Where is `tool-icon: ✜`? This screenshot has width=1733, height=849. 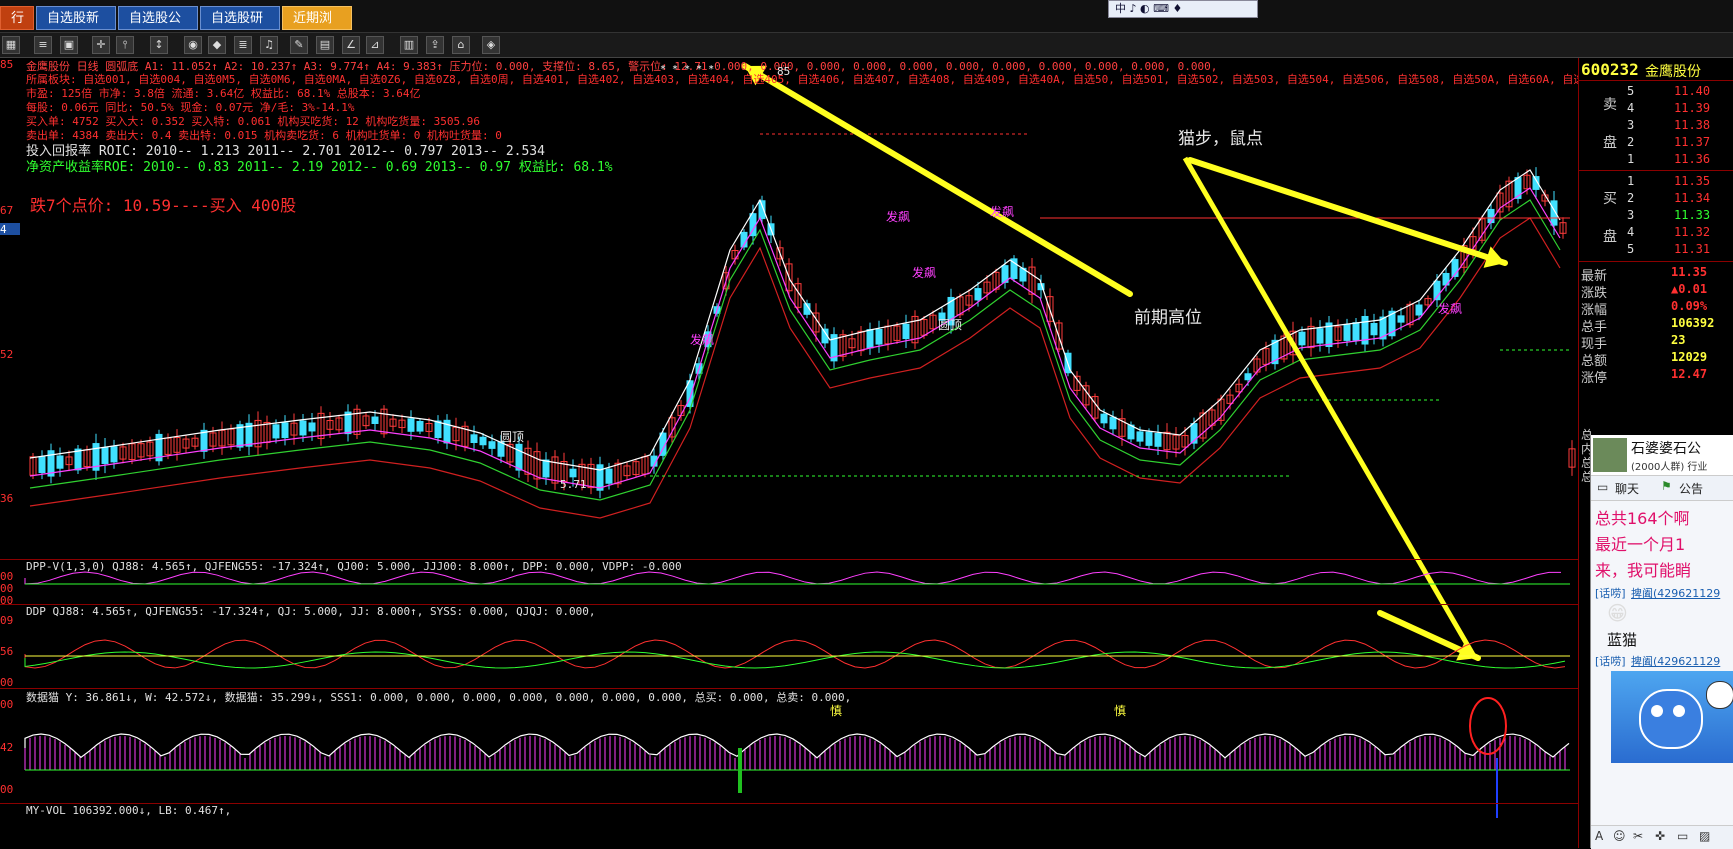
tool-icon: ✜ is located at coordinates (1660, 836).